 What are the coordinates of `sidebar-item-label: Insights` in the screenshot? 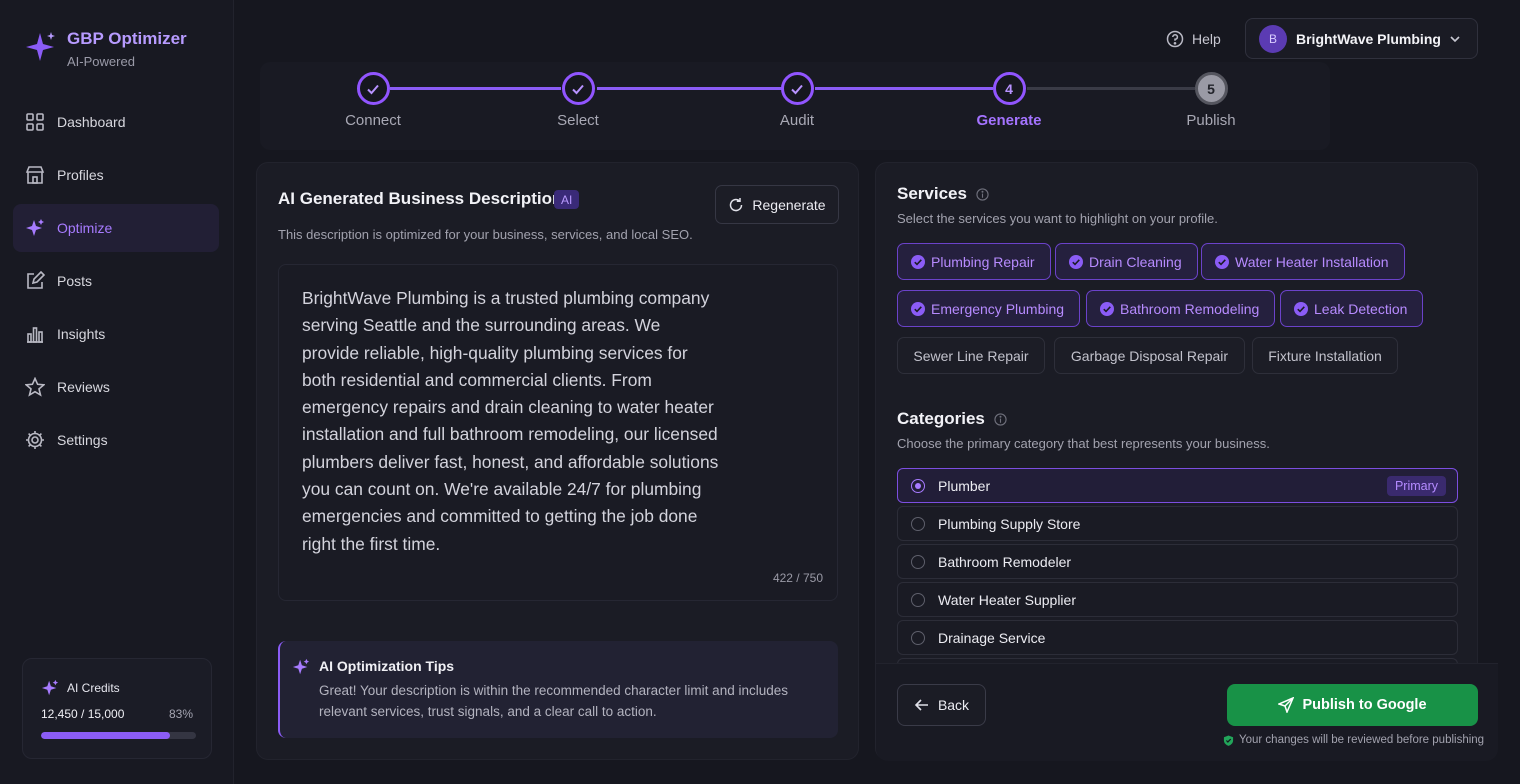 It's located at (81, 334).